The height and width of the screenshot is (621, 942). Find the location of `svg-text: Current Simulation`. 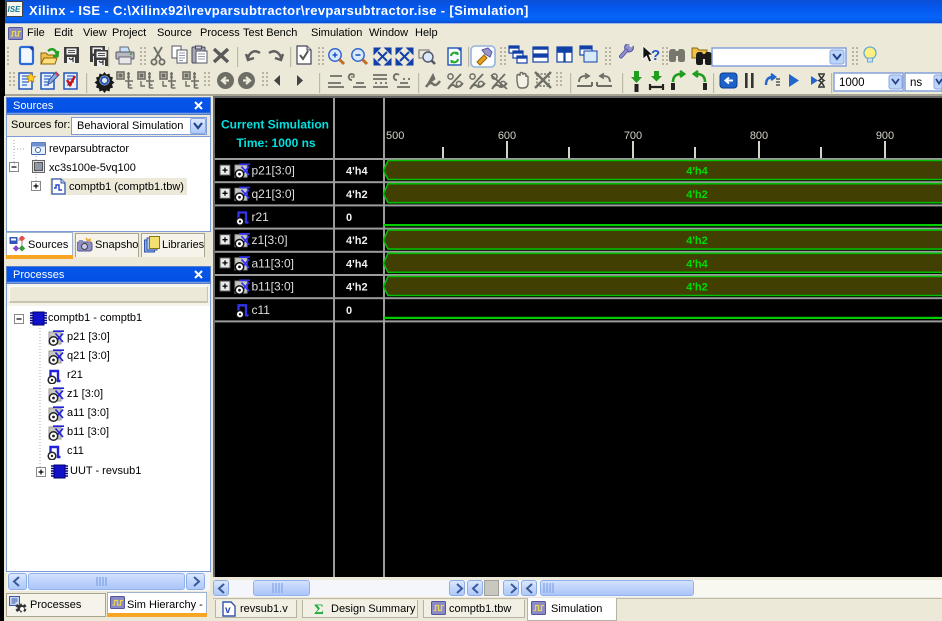

svg-text: Current Simulation is located at coordinates (275, 125).